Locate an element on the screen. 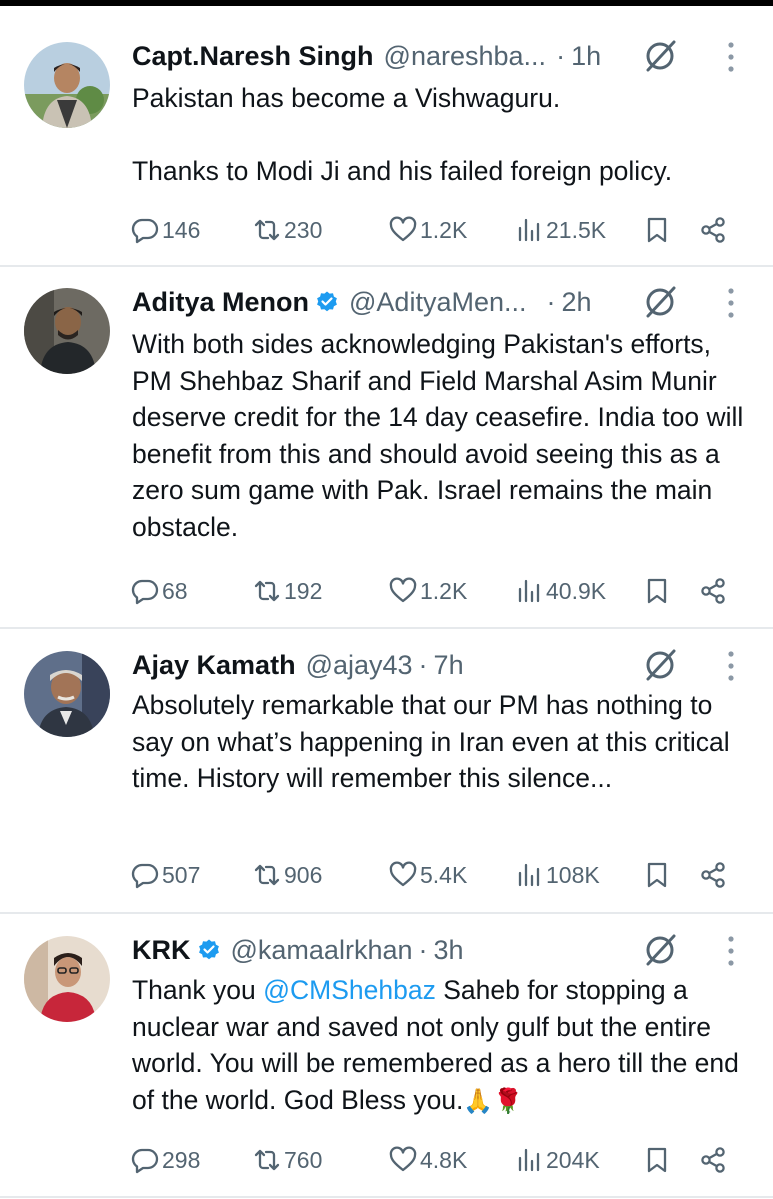 The height and width of the screenshot is (1199, 773). views-button: 21.5K is located at coordinates (560, 230).